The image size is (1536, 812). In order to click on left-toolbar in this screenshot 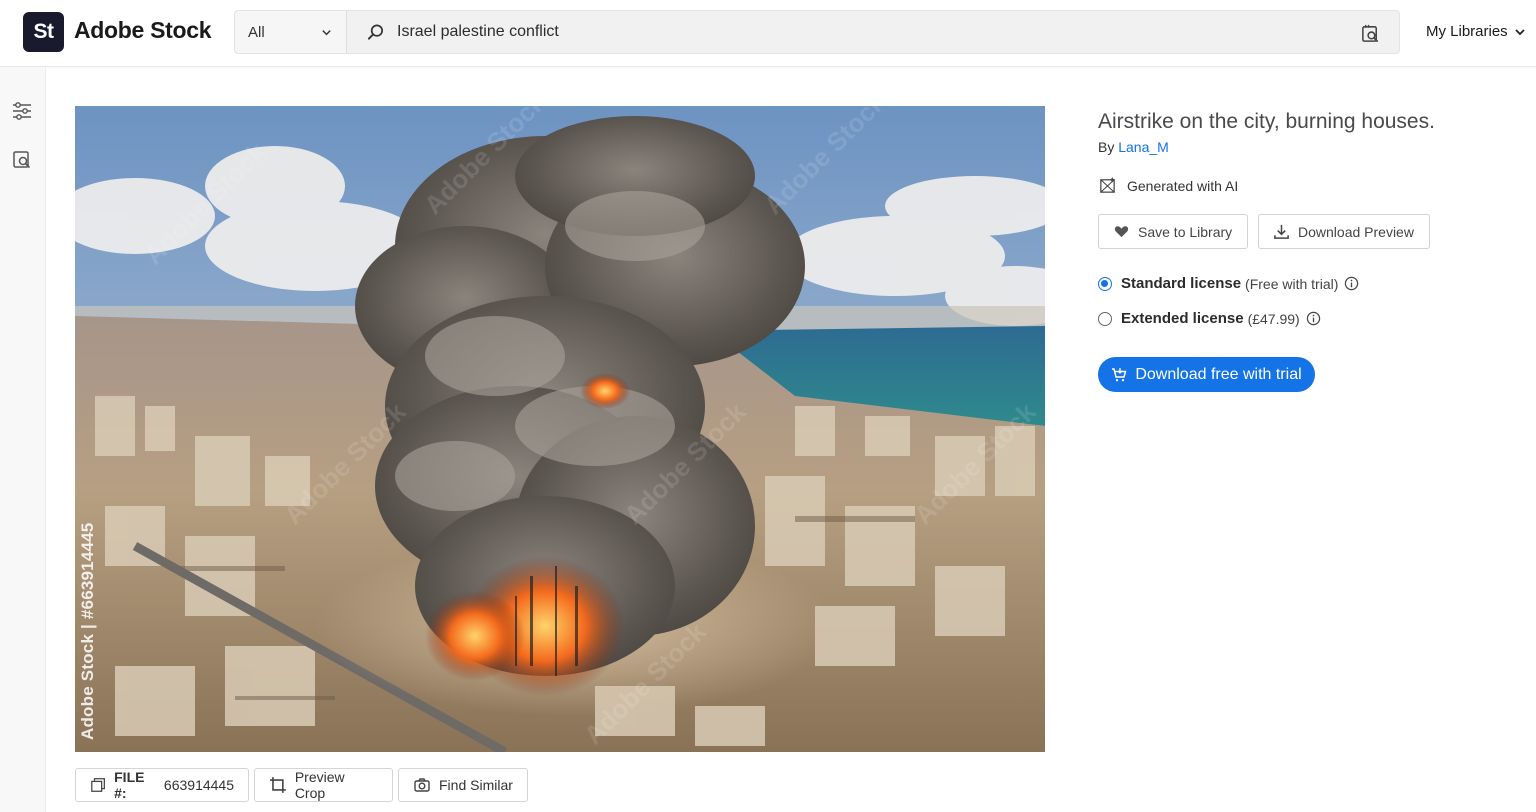, I will do `click(23, 440)`.